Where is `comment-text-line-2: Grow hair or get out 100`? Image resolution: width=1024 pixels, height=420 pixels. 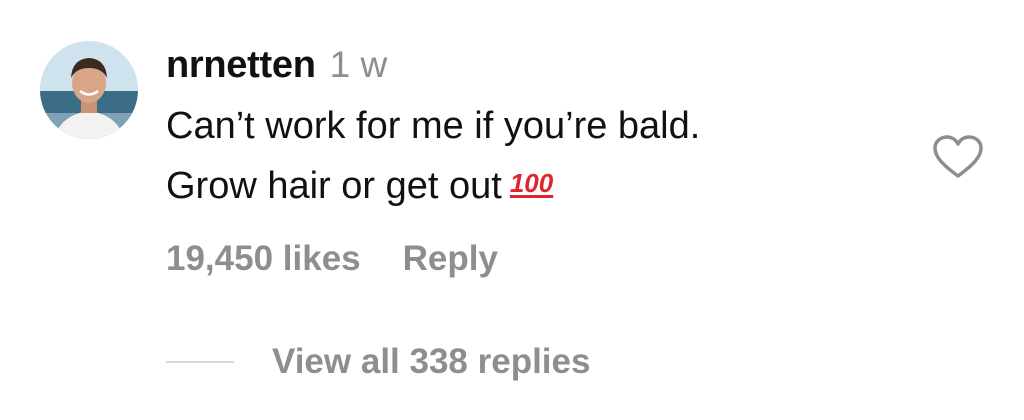
comment-text-line-2: Grow hair or get out 100 is located at coordinates (526, 185).